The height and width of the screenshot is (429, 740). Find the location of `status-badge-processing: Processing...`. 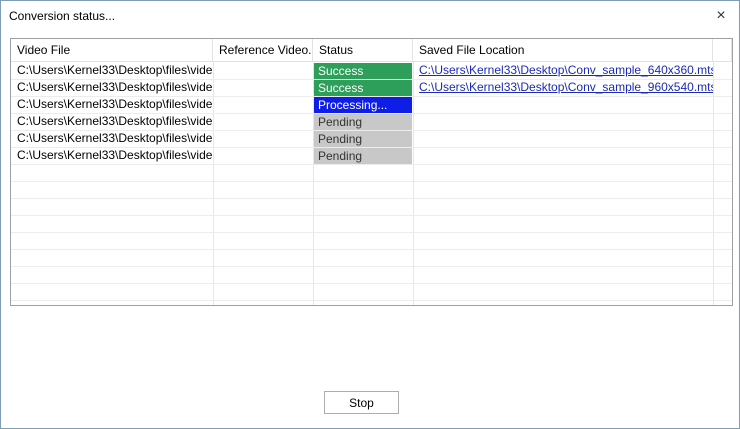

status-badge-processing: Processing... is located at coordinates (363, 105).